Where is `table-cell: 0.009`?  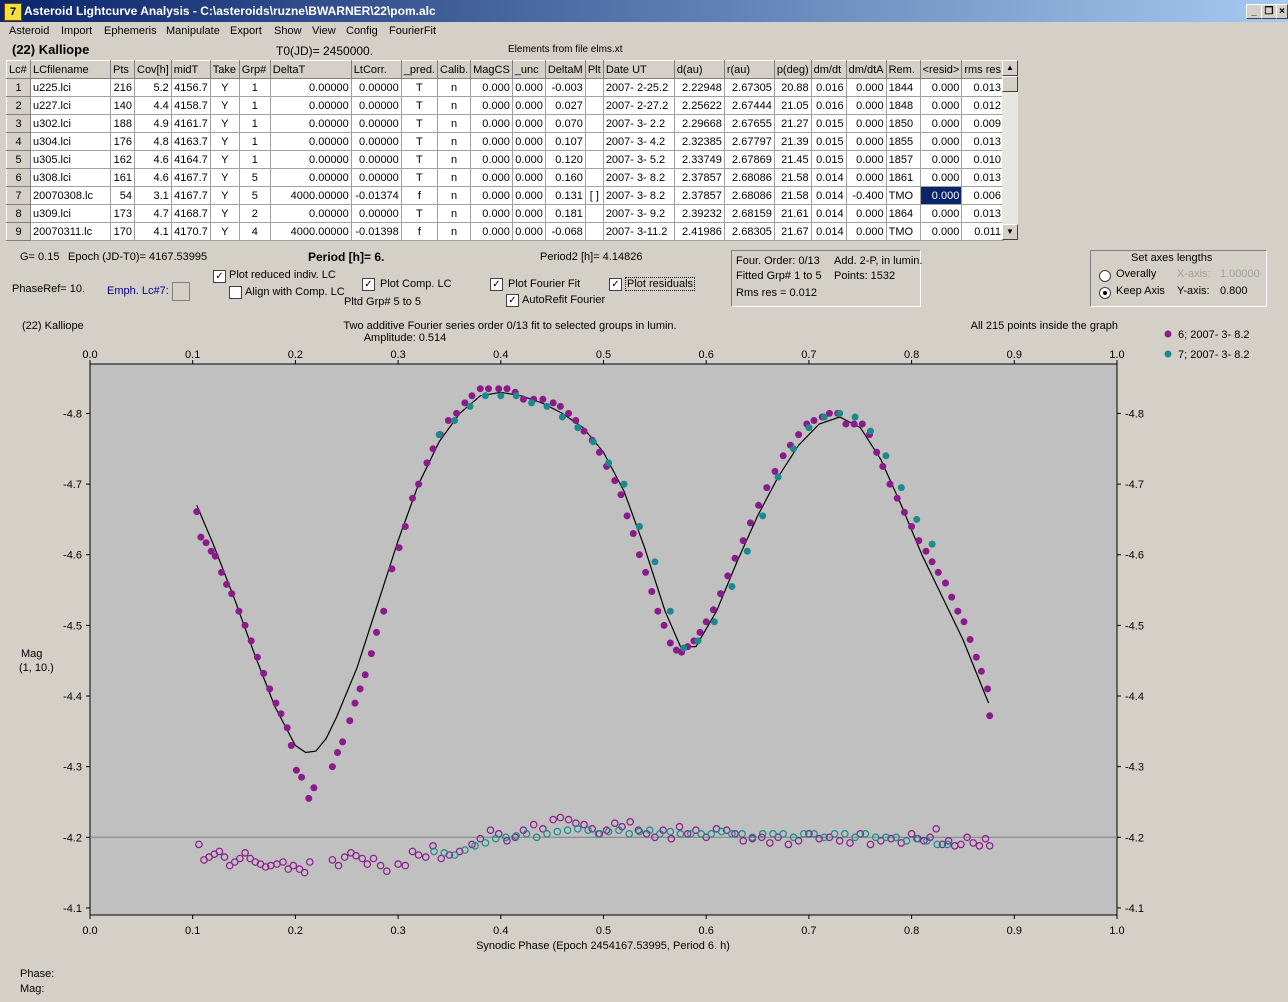 table-cell: 0.009 is located at coordinates (982, 123).